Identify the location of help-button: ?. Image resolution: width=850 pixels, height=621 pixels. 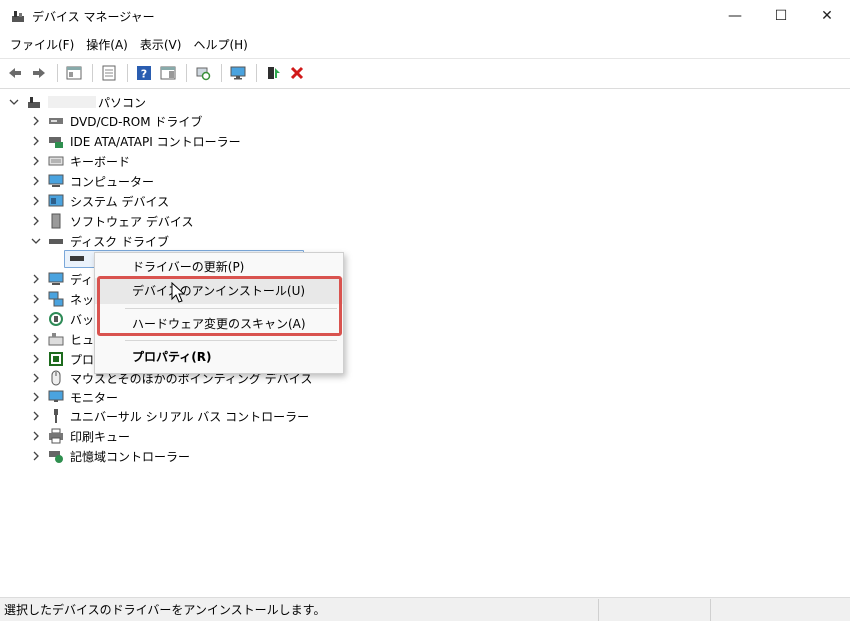
(144, 73).